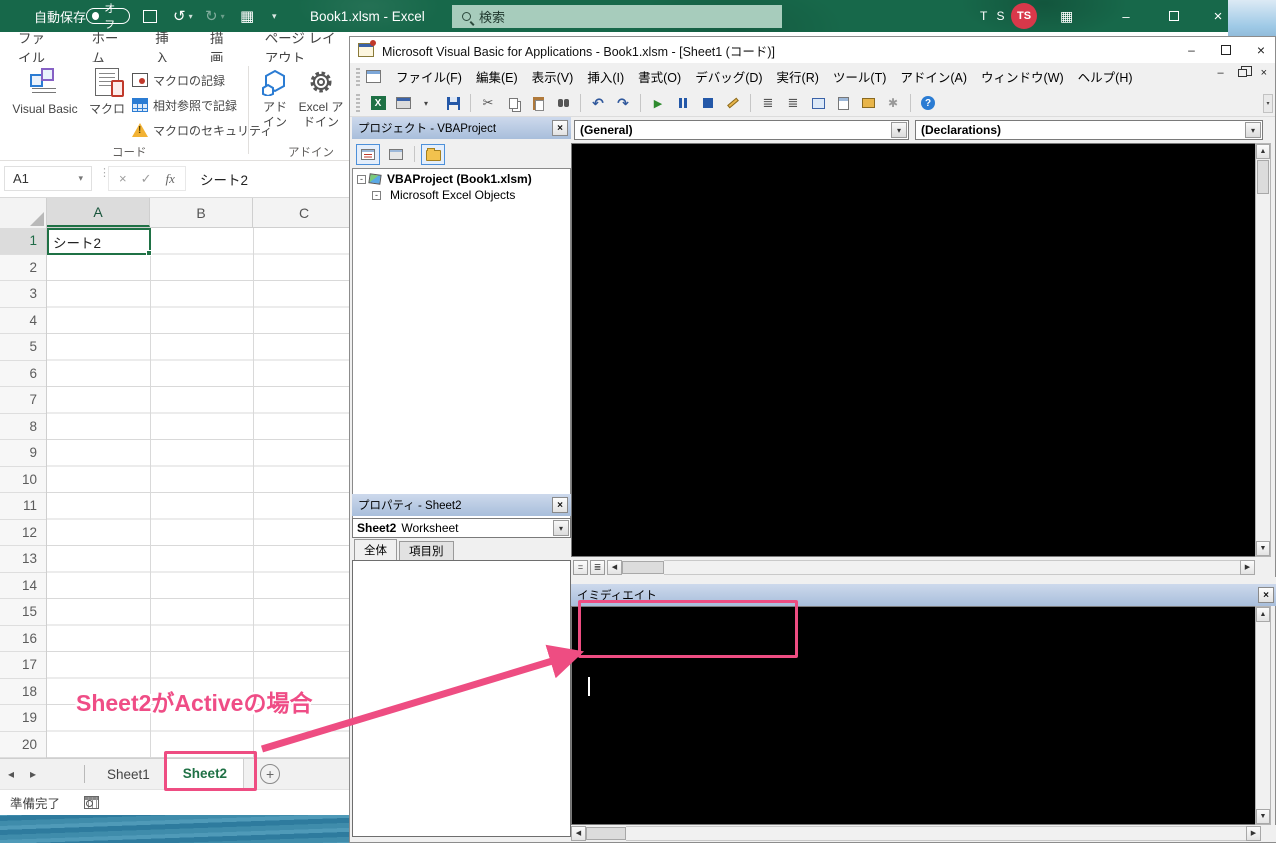 The height and width of the screenshot is (843, 1276). What do you see at coordinates (184, 105) in the screenshot?
I see `relative-references-button: 相対参照で記録` at bounding box center [184, 105].